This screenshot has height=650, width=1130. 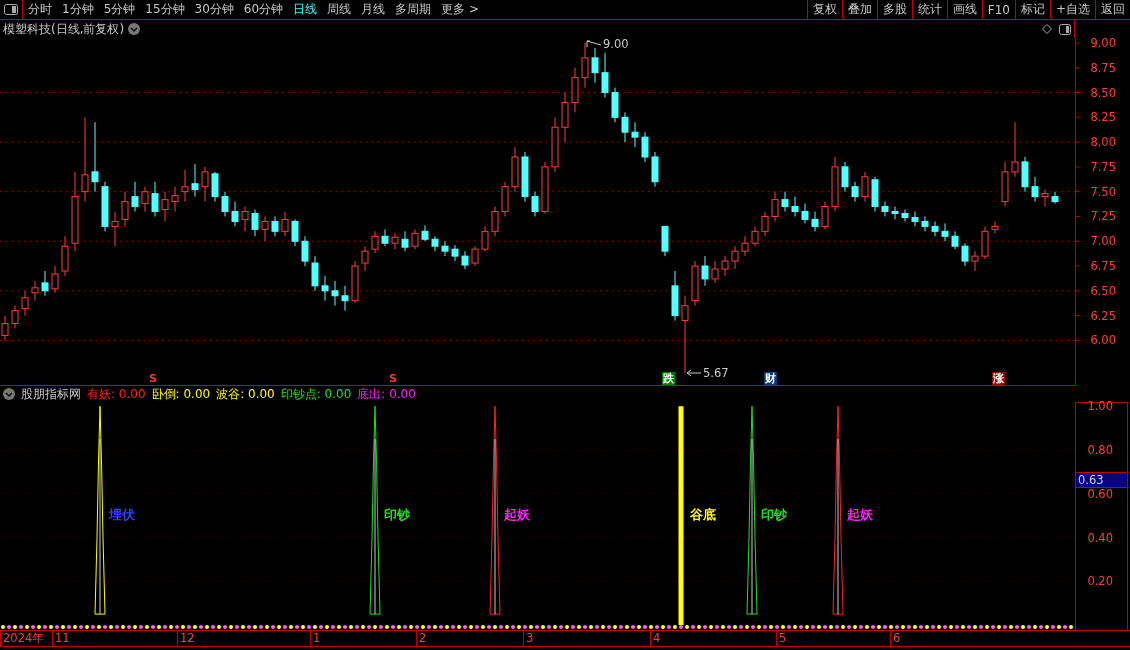 What do you see at coordinates (1103, 92) in the screenshot?
I see `price-tick: 8.50` at bounding box center [1103, 92].